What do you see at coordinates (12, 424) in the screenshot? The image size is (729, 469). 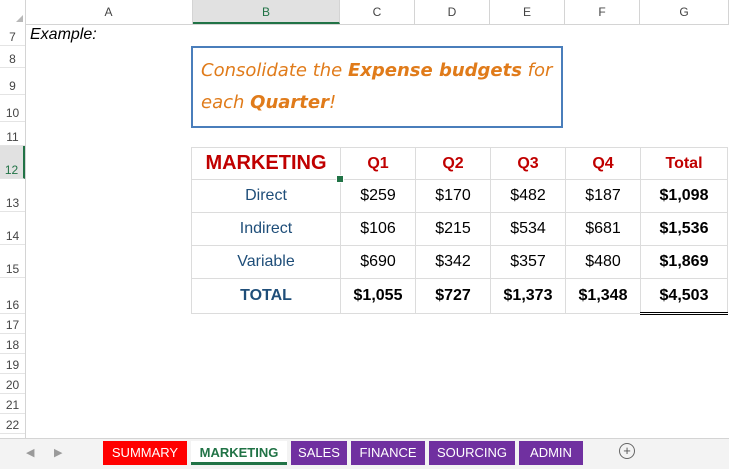 I see `row-header-22: 22` at bounding box center [12, 424].